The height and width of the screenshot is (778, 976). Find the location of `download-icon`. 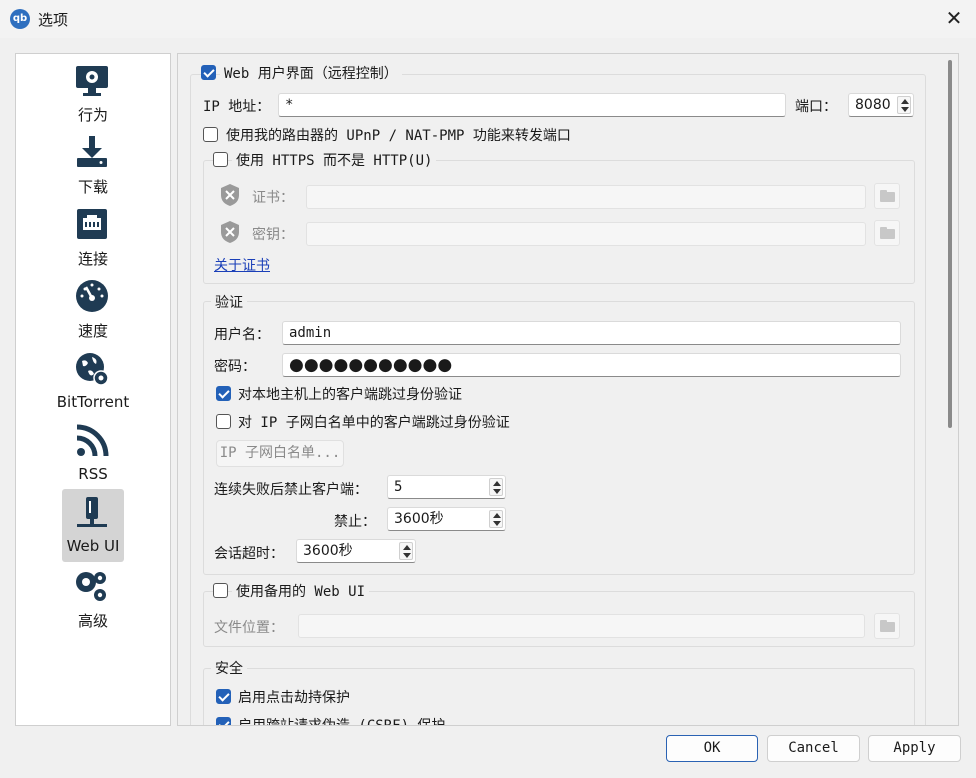

download-icon is located at coordinates (92, 151).